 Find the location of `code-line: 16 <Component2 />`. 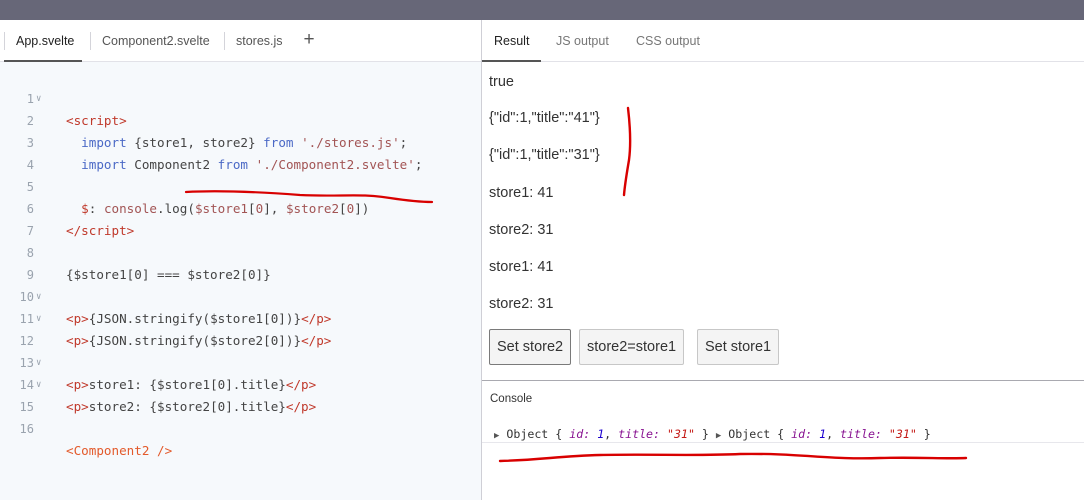

code-line: 16 <Component2 /> is located at coordinates (96, 440).